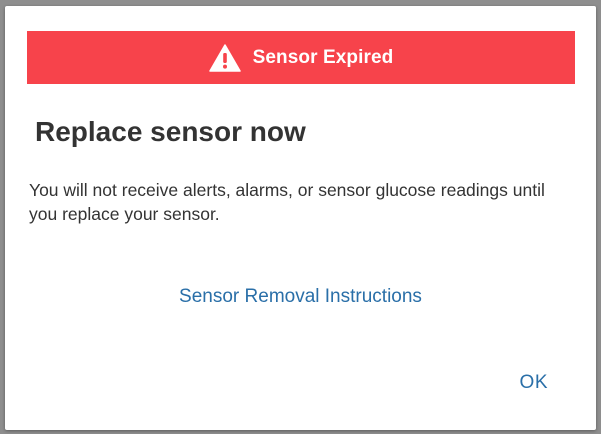 The image size is (601, 434). What do you see at coordinates (170, 131) in the screenshot?
I see `dialog-title: Replace sensor now` at bounding box center [170, 131].